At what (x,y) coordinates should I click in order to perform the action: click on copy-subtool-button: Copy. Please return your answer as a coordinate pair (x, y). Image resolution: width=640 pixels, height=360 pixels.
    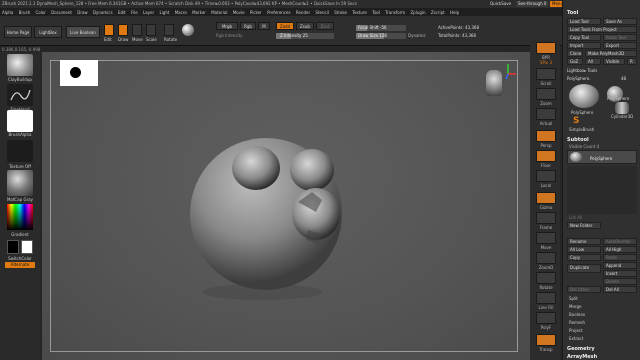
    Looking at the image, I should click on (584, 257).